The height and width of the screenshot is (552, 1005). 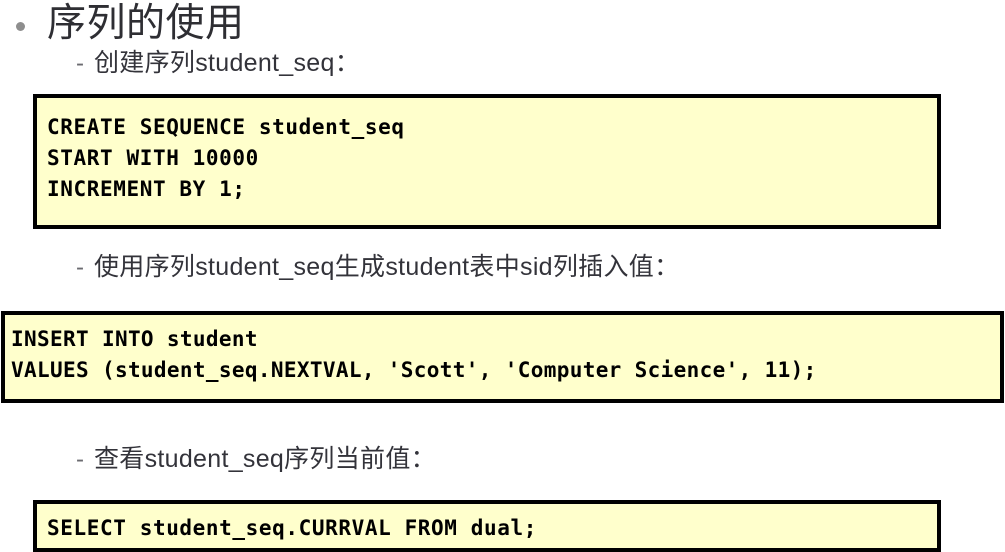 I want to click on slide-title-row: 序列的使用, so click(x=122, y=24).